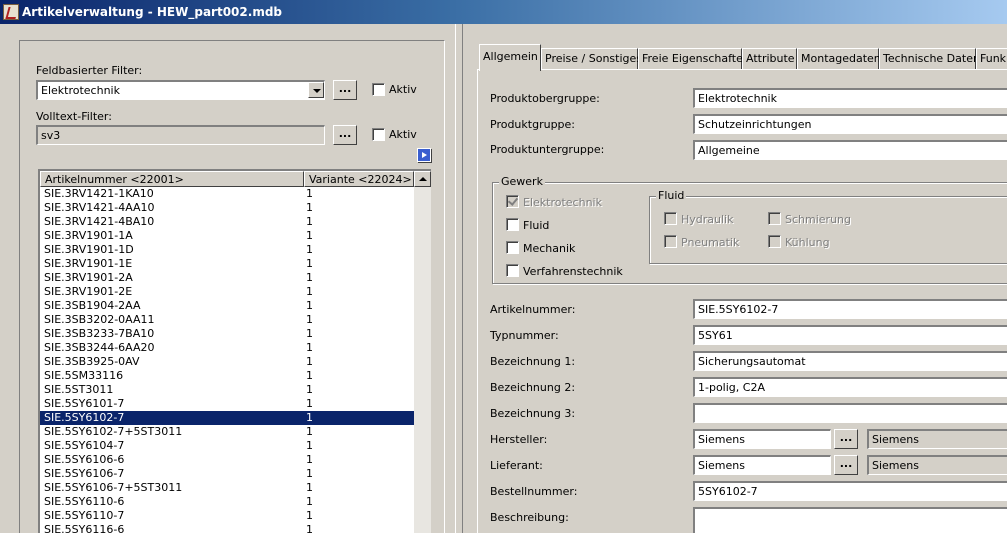 This screenshot has width=1007, height=533. I want to click on produktobergruppe-field: Elektrotechnik, so click(850, 98).